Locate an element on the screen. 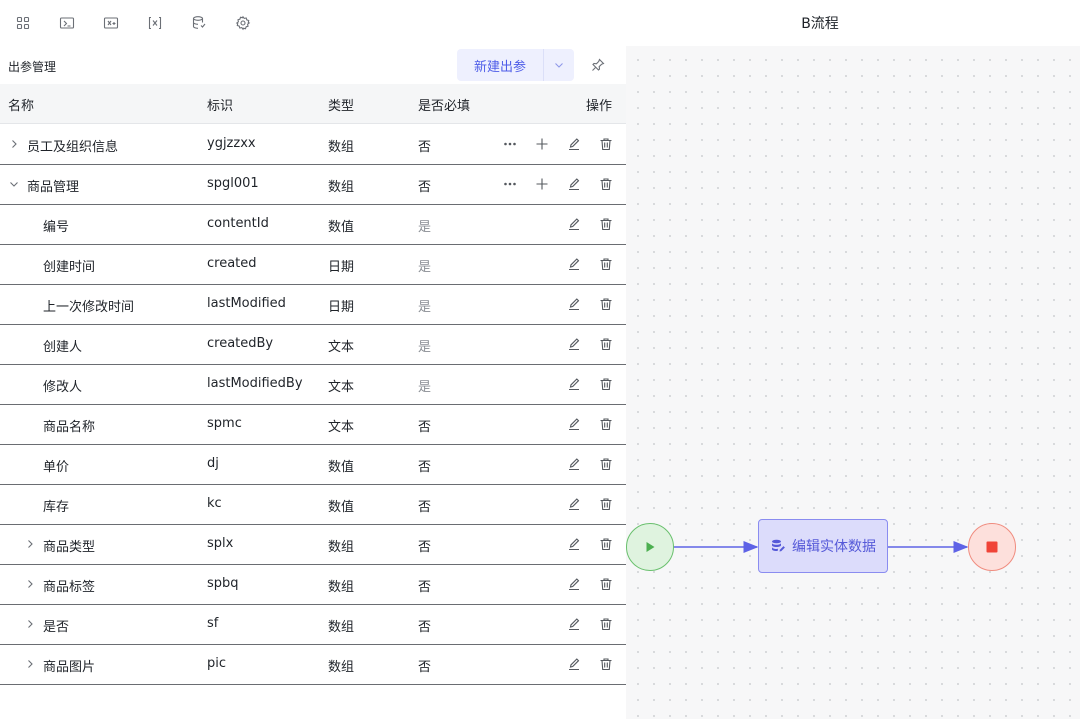 This screenshot has height=719, width=1080. flow-edges is located at coordinates (821, 547).